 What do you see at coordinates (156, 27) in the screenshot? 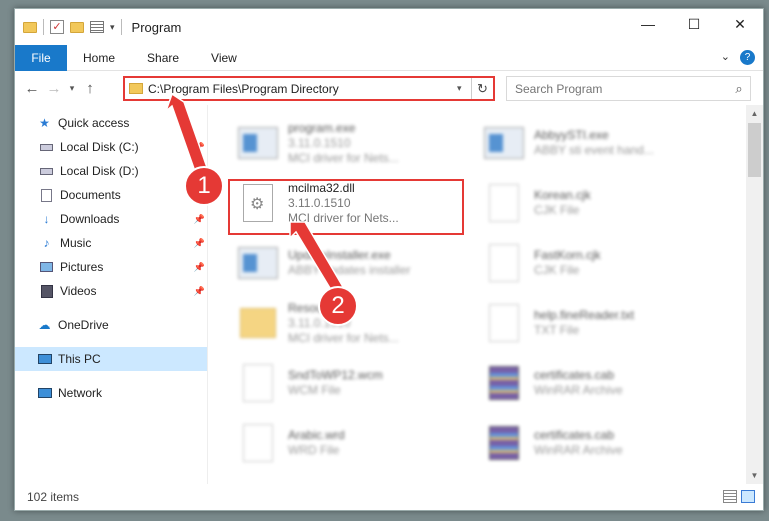
I see `window-title: Program` at bounding box center [156, 27].